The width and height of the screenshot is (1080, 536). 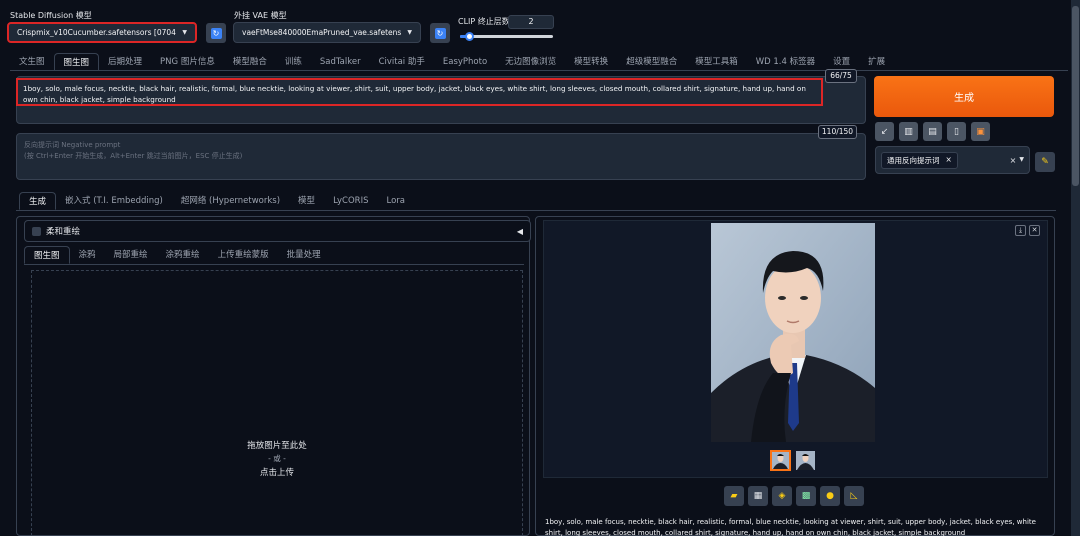 What do you see at coordinates (530, 62) in the screenshot?
I see `tab-main-item-9: 无边图像浏览` at bounding box center [530, 62].